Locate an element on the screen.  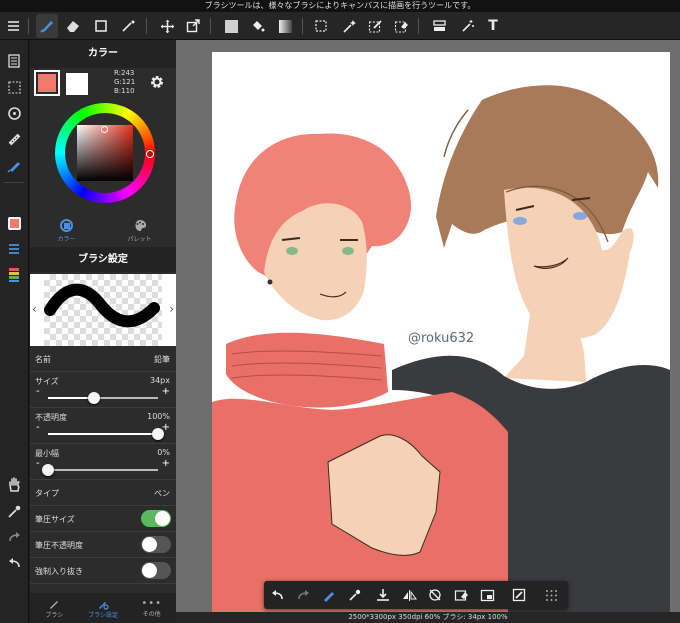
select-pen-icon is located at coordinates (375, 26).